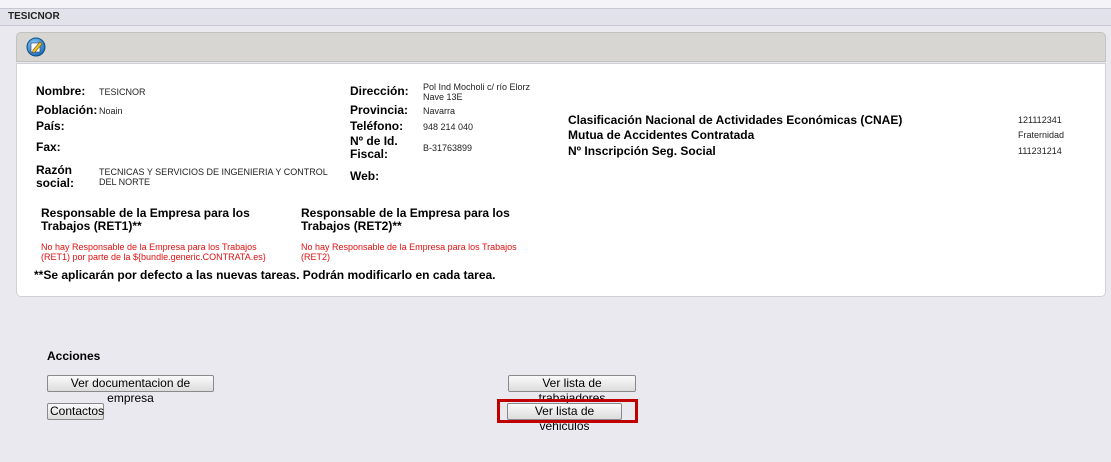 The image size is (1111, 462). What do you see at coordinates (1040, 151) in the screenshot?
I see `segsocial-value: 111231214` at bounding box center [1040, 151].